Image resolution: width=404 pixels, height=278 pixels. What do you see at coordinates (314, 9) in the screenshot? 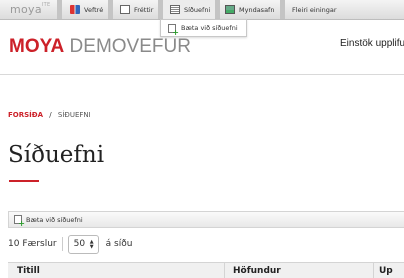
I see `toolbar-item-fleiri-einingar: Fleiri einingar` at bounding box center [314, 9].